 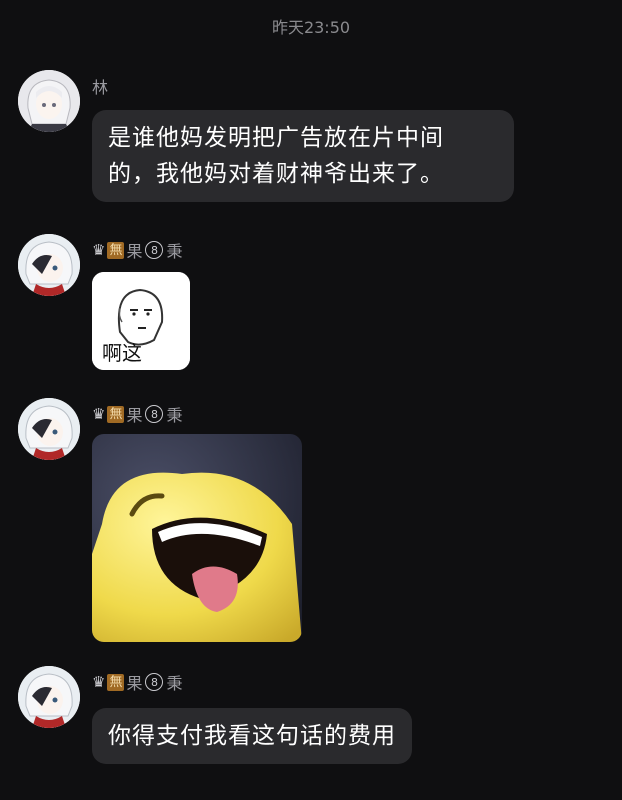 I want to click on sender-name: 林, so click(x=100, y=87).